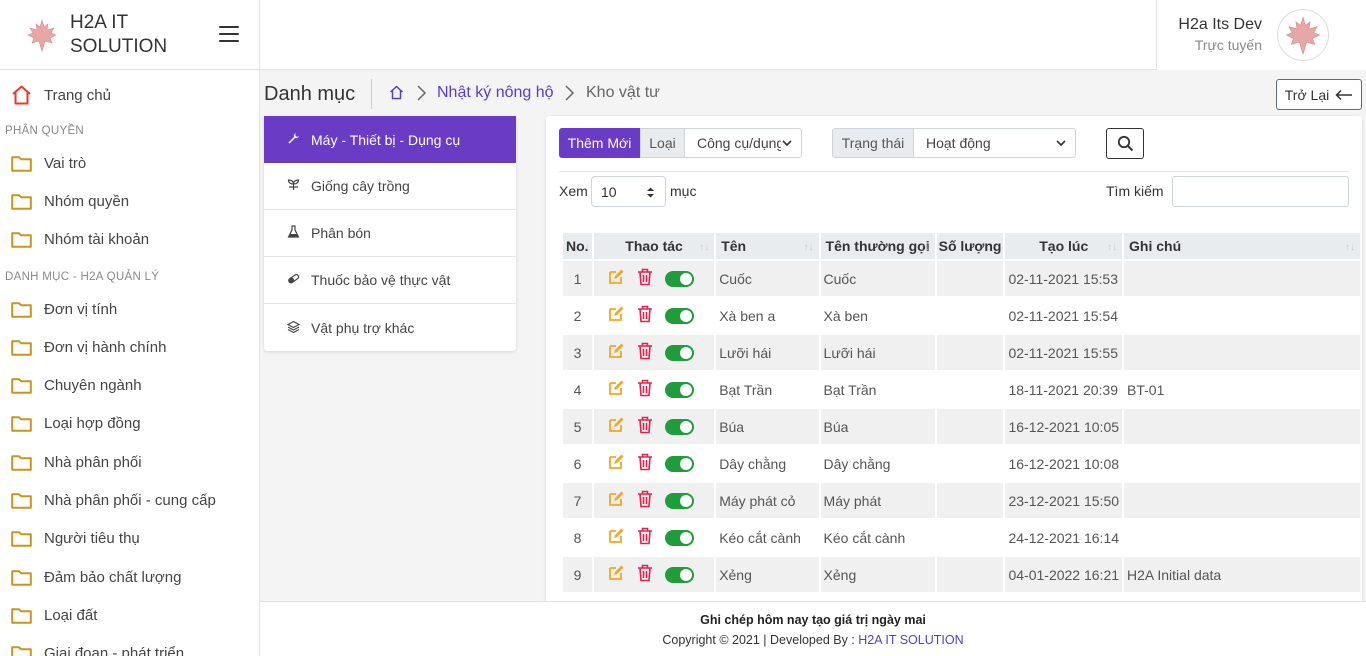 The image size is (1366, 656). I want to click on sidebar-item: Chuyên ngành, so click(129, 386).